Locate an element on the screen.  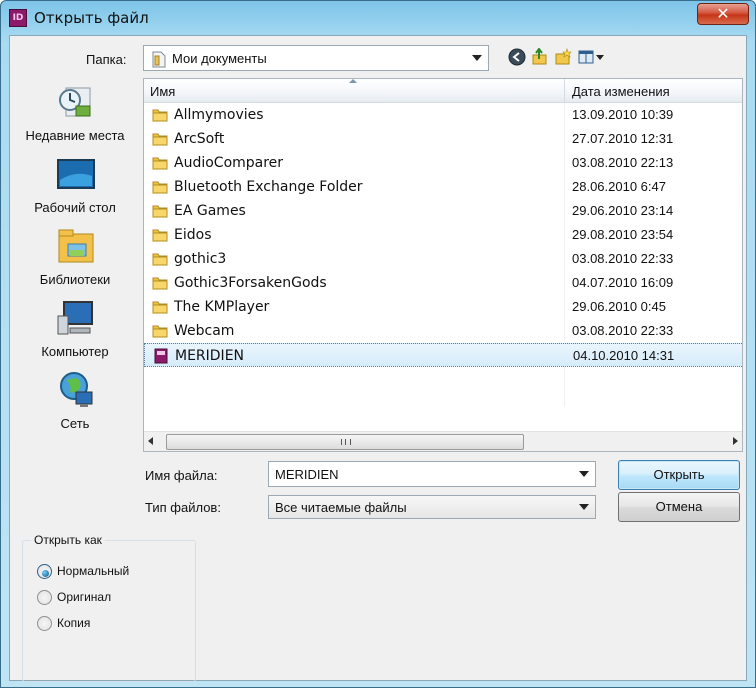
scrollbar-thumb is located at coordinates (345, 442).